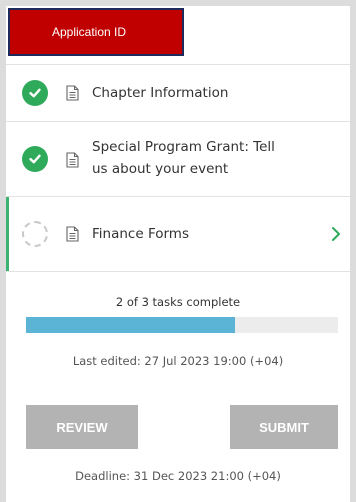  I want to click on task-item-finance-forms: Finance Forms, so click(178, 234).